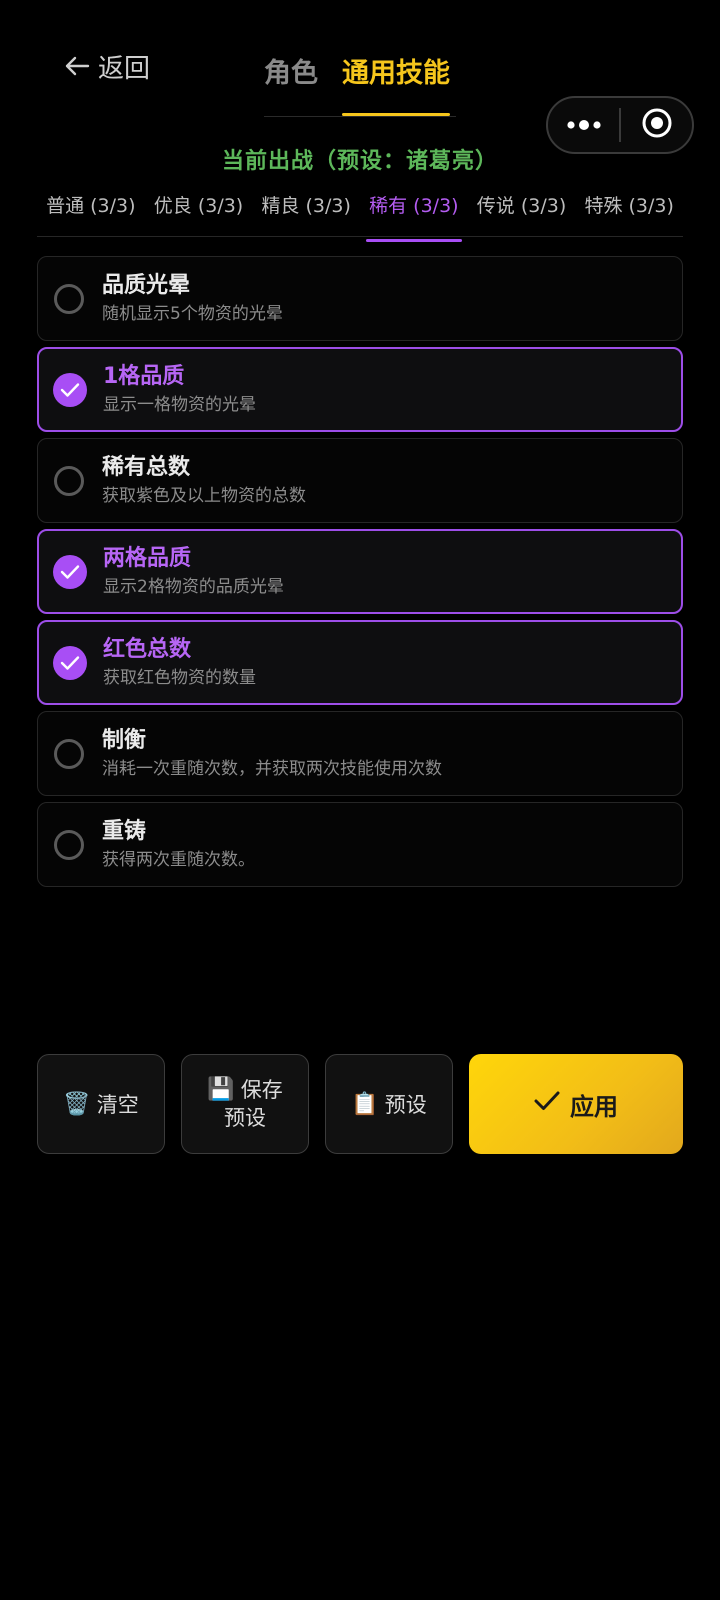 The height and width of the screenshot is (1600, 720). Describe the element at coordinates (359, 161) in the screenshot. I see `current-battle-status: 当前出战（预设：诸葛亮）` at that location.